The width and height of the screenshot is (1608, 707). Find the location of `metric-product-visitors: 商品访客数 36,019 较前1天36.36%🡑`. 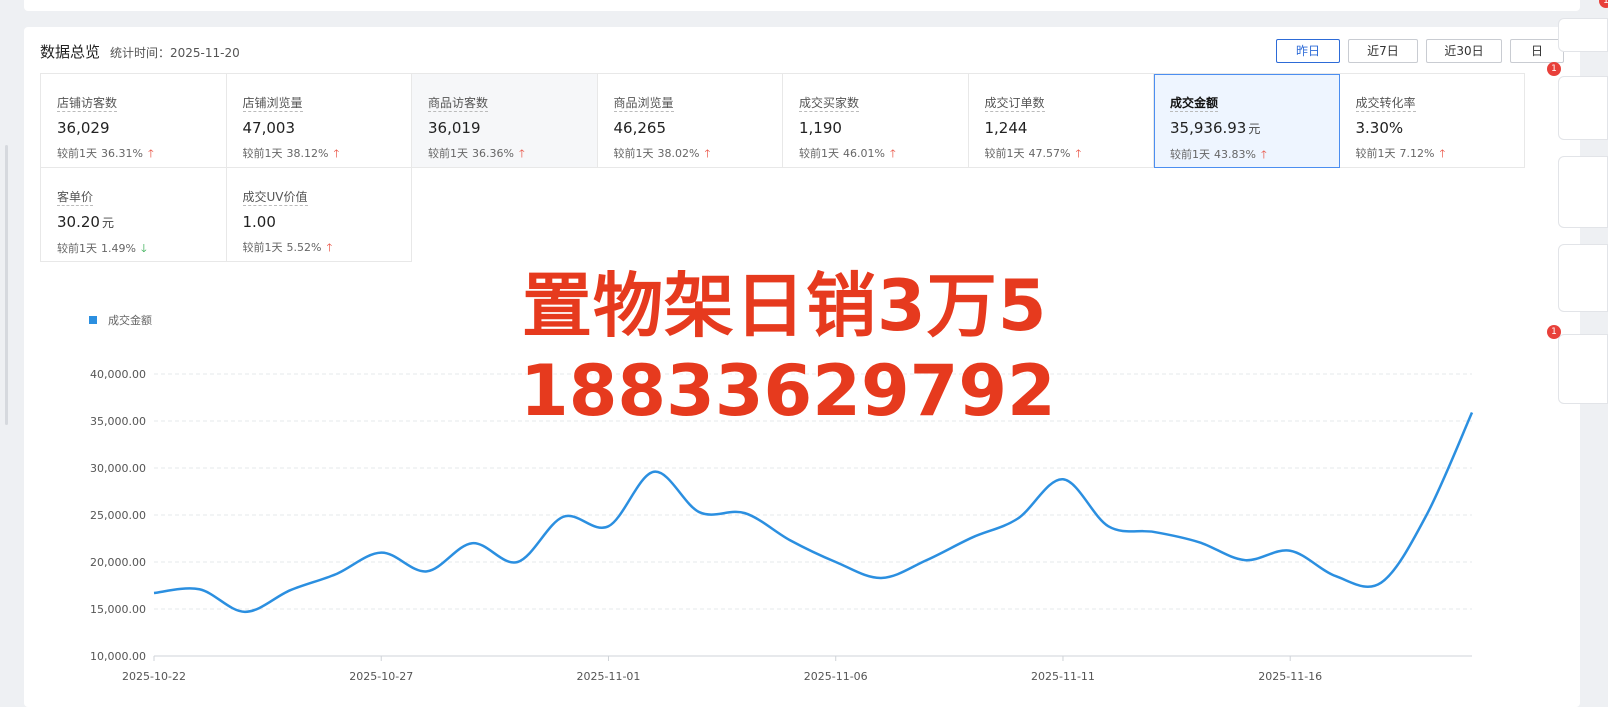

metric-product-visitors: 商品访客数 36,019 较前1天36.36%🡑 is located at coordinates (505, 121).